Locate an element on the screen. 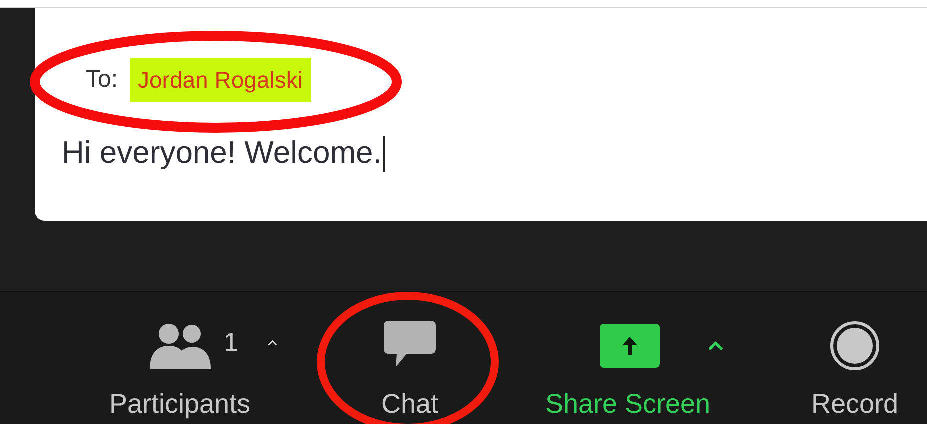 The width and height of the screenshot is (927, 424). chat-button: Chat is located at coordinates (410, 404).